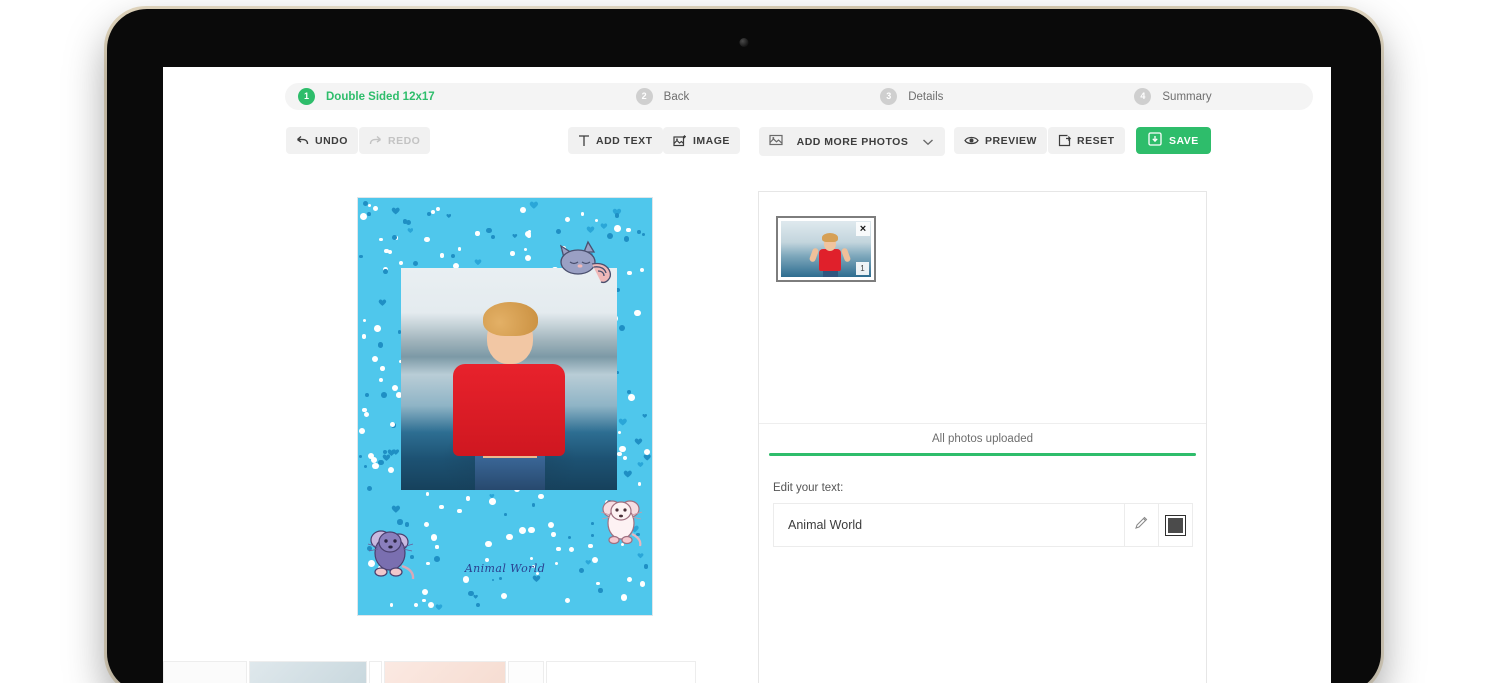 Image resolution: width=1488 pixels, height=683 pixels. Describe the element at coordinates (624, 140) in the screenshot. I see `add-text-label: ADD TEXT` at that location.